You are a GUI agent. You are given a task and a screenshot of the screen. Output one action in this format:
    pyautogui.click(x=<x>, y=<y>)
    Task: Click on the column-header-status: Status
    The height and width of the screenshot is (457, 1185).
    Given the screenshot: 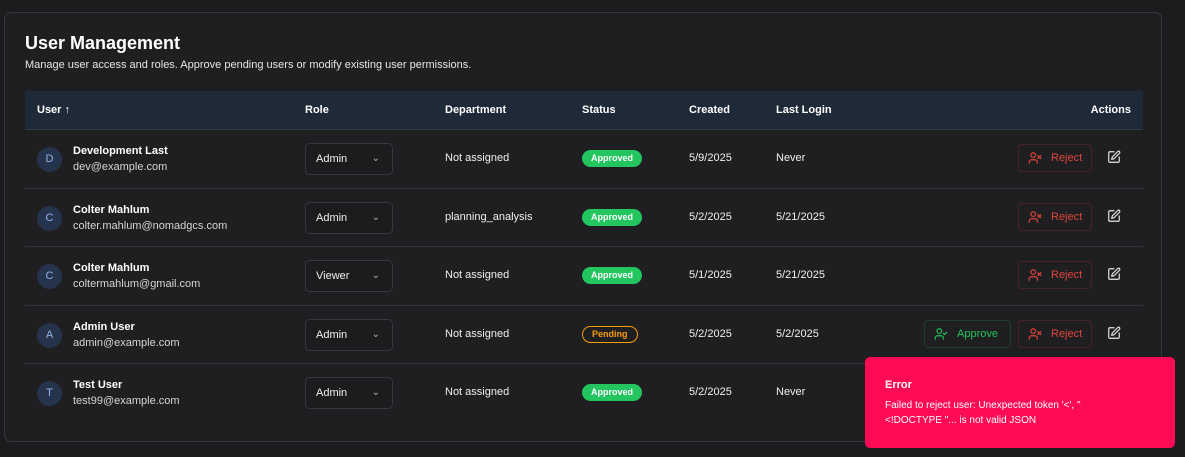 What is the action you would take?
    pyautogui.click(x=599, y=110)
    